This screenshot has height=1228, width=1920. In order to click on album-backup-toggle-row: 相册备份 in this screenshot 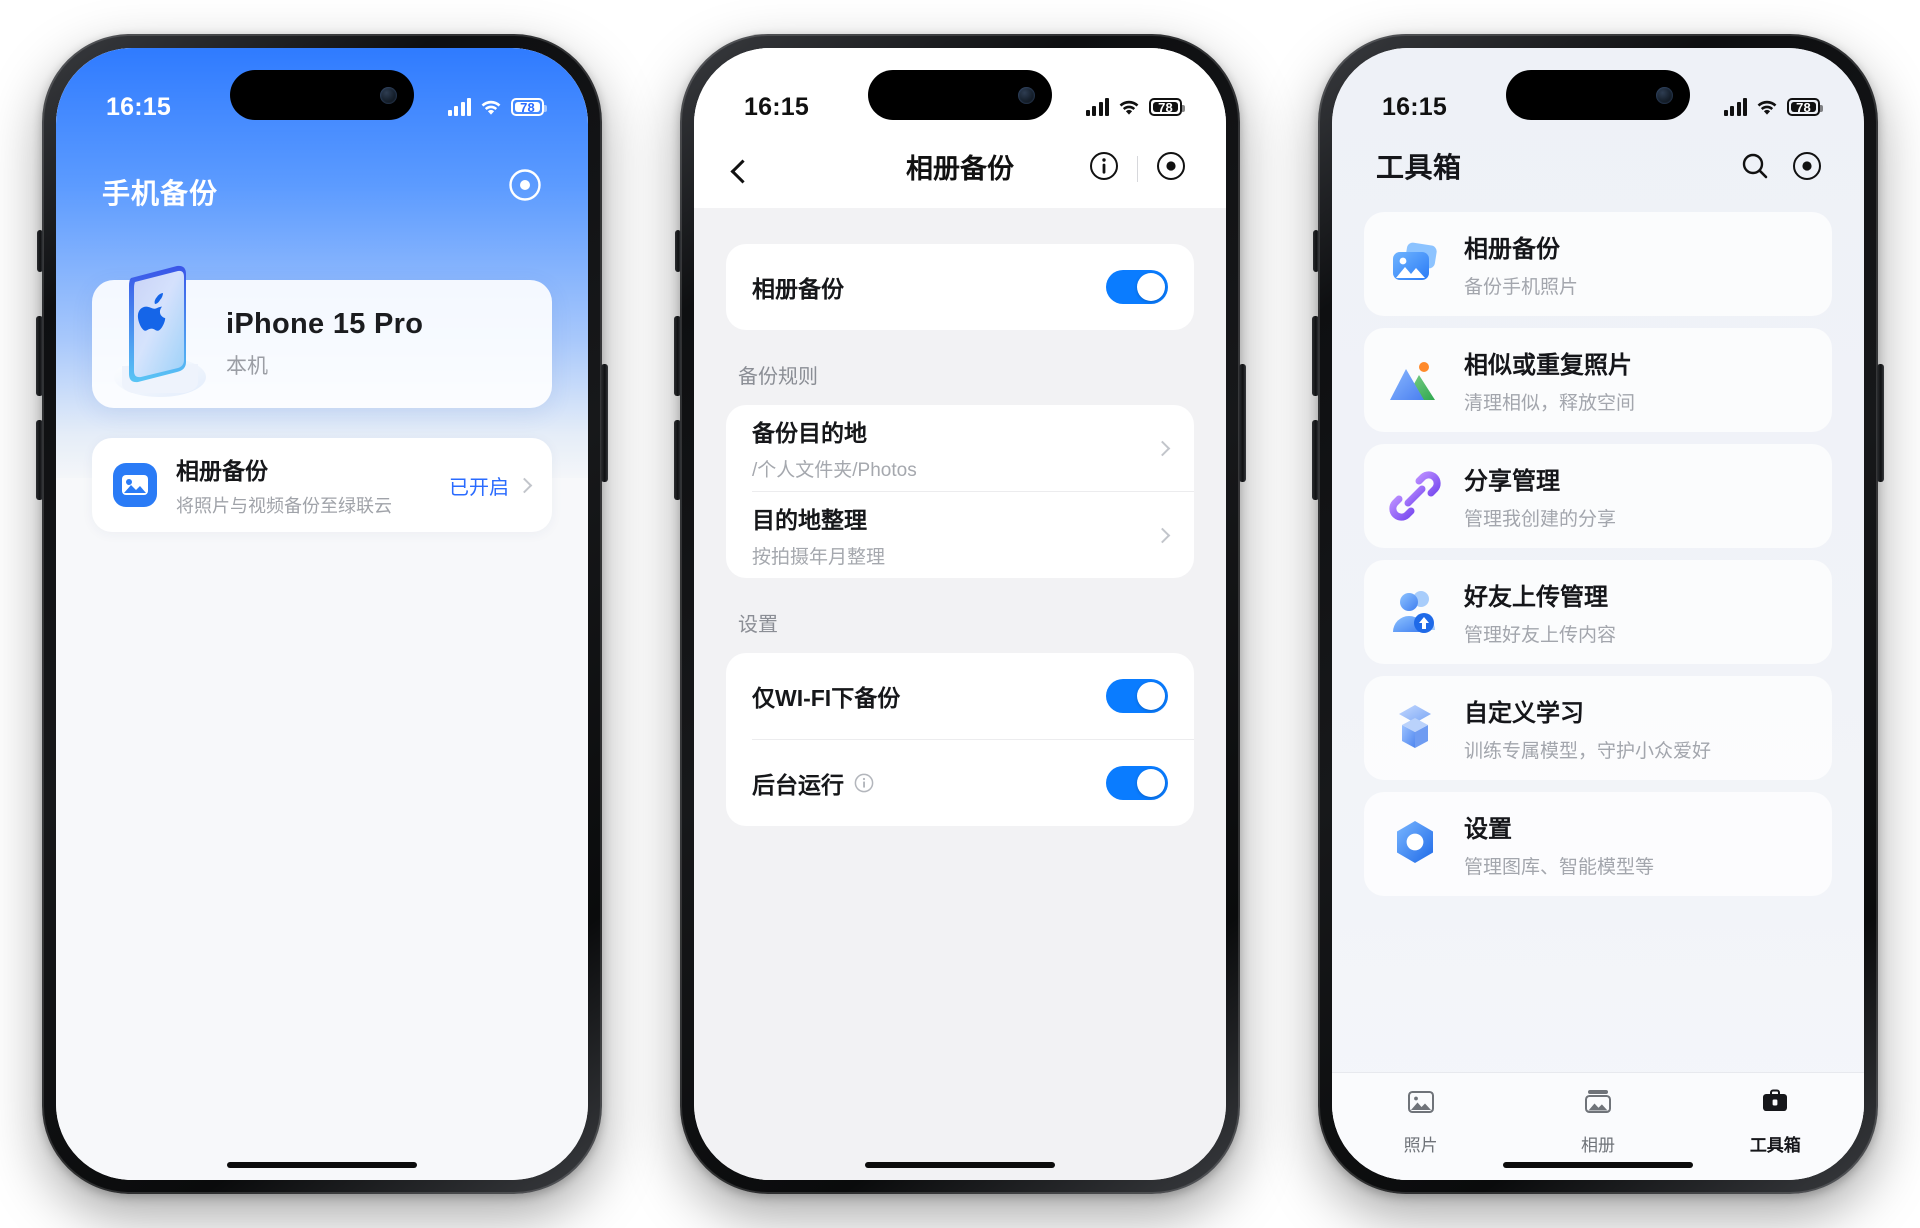, I will do `click(960, 287)`.